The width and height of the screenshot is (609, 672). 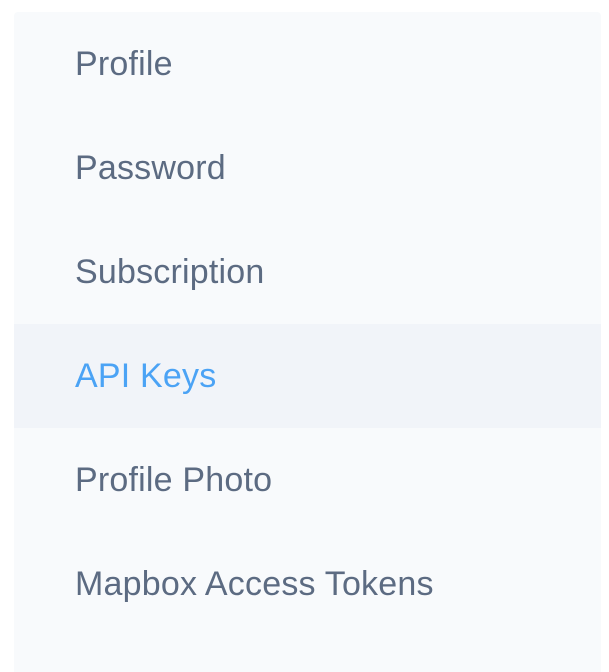 I want to click on nav-item-profile: Profile, so click(x=307, y=64).